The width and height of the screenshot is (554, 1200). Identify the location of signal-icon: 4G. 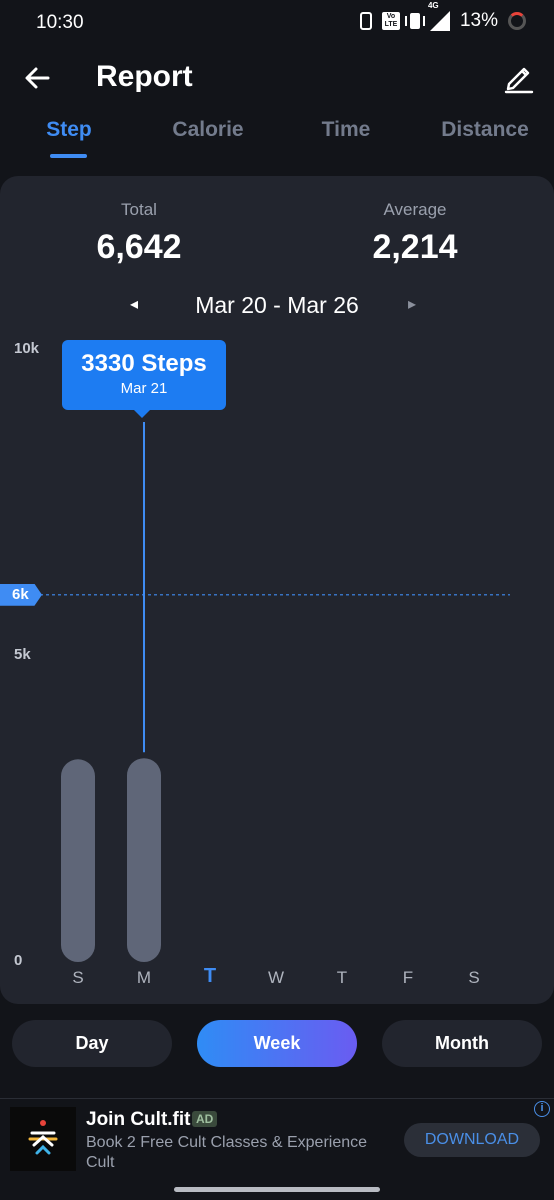
(439, 16).